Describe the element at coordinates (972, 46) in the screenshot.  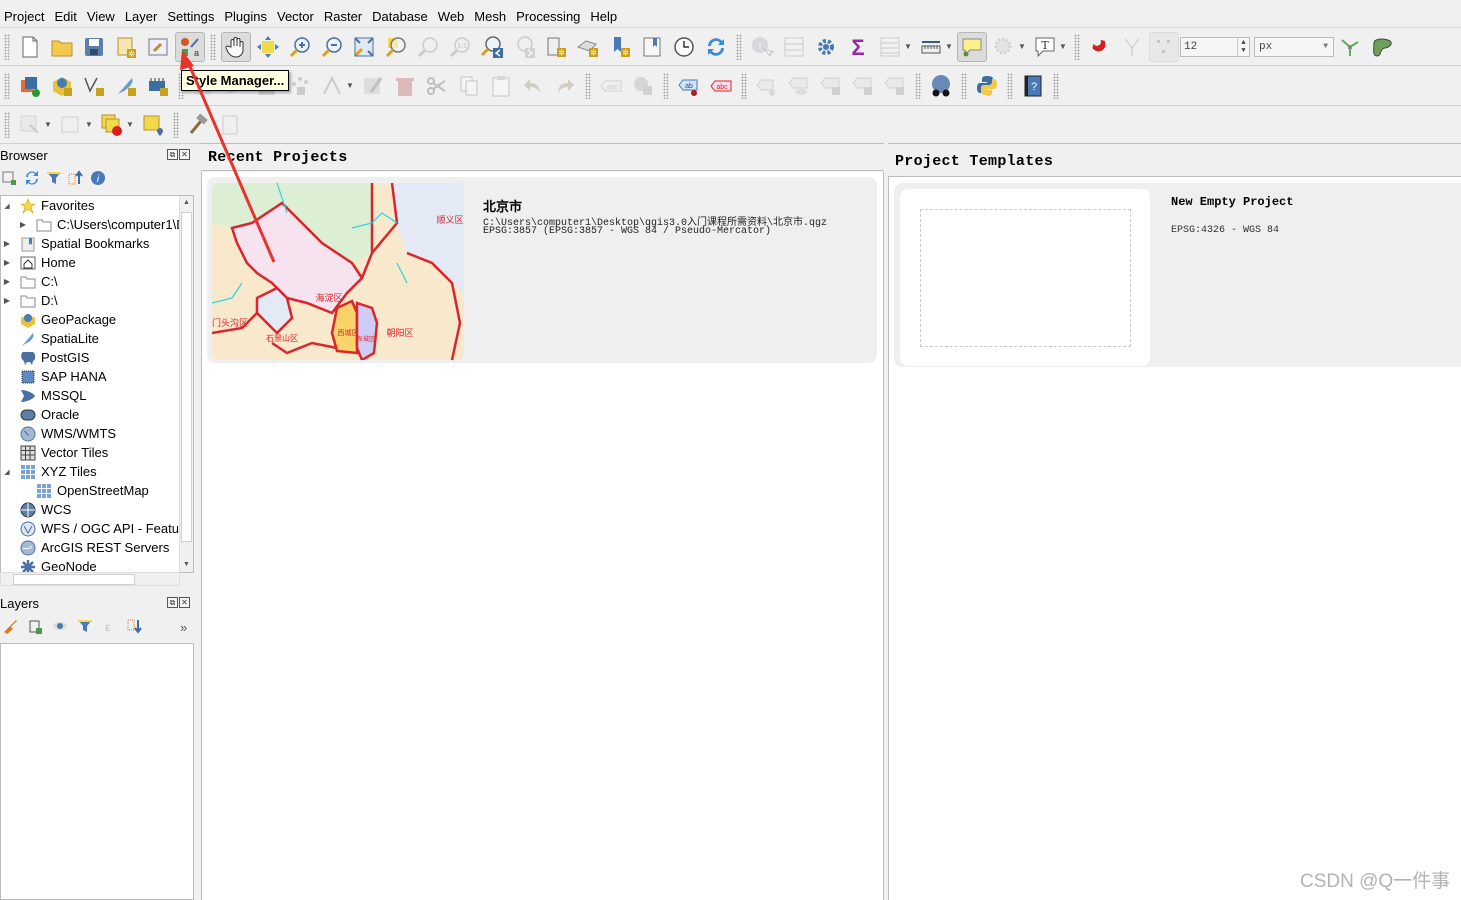
I see `map-tips-button` at that location.